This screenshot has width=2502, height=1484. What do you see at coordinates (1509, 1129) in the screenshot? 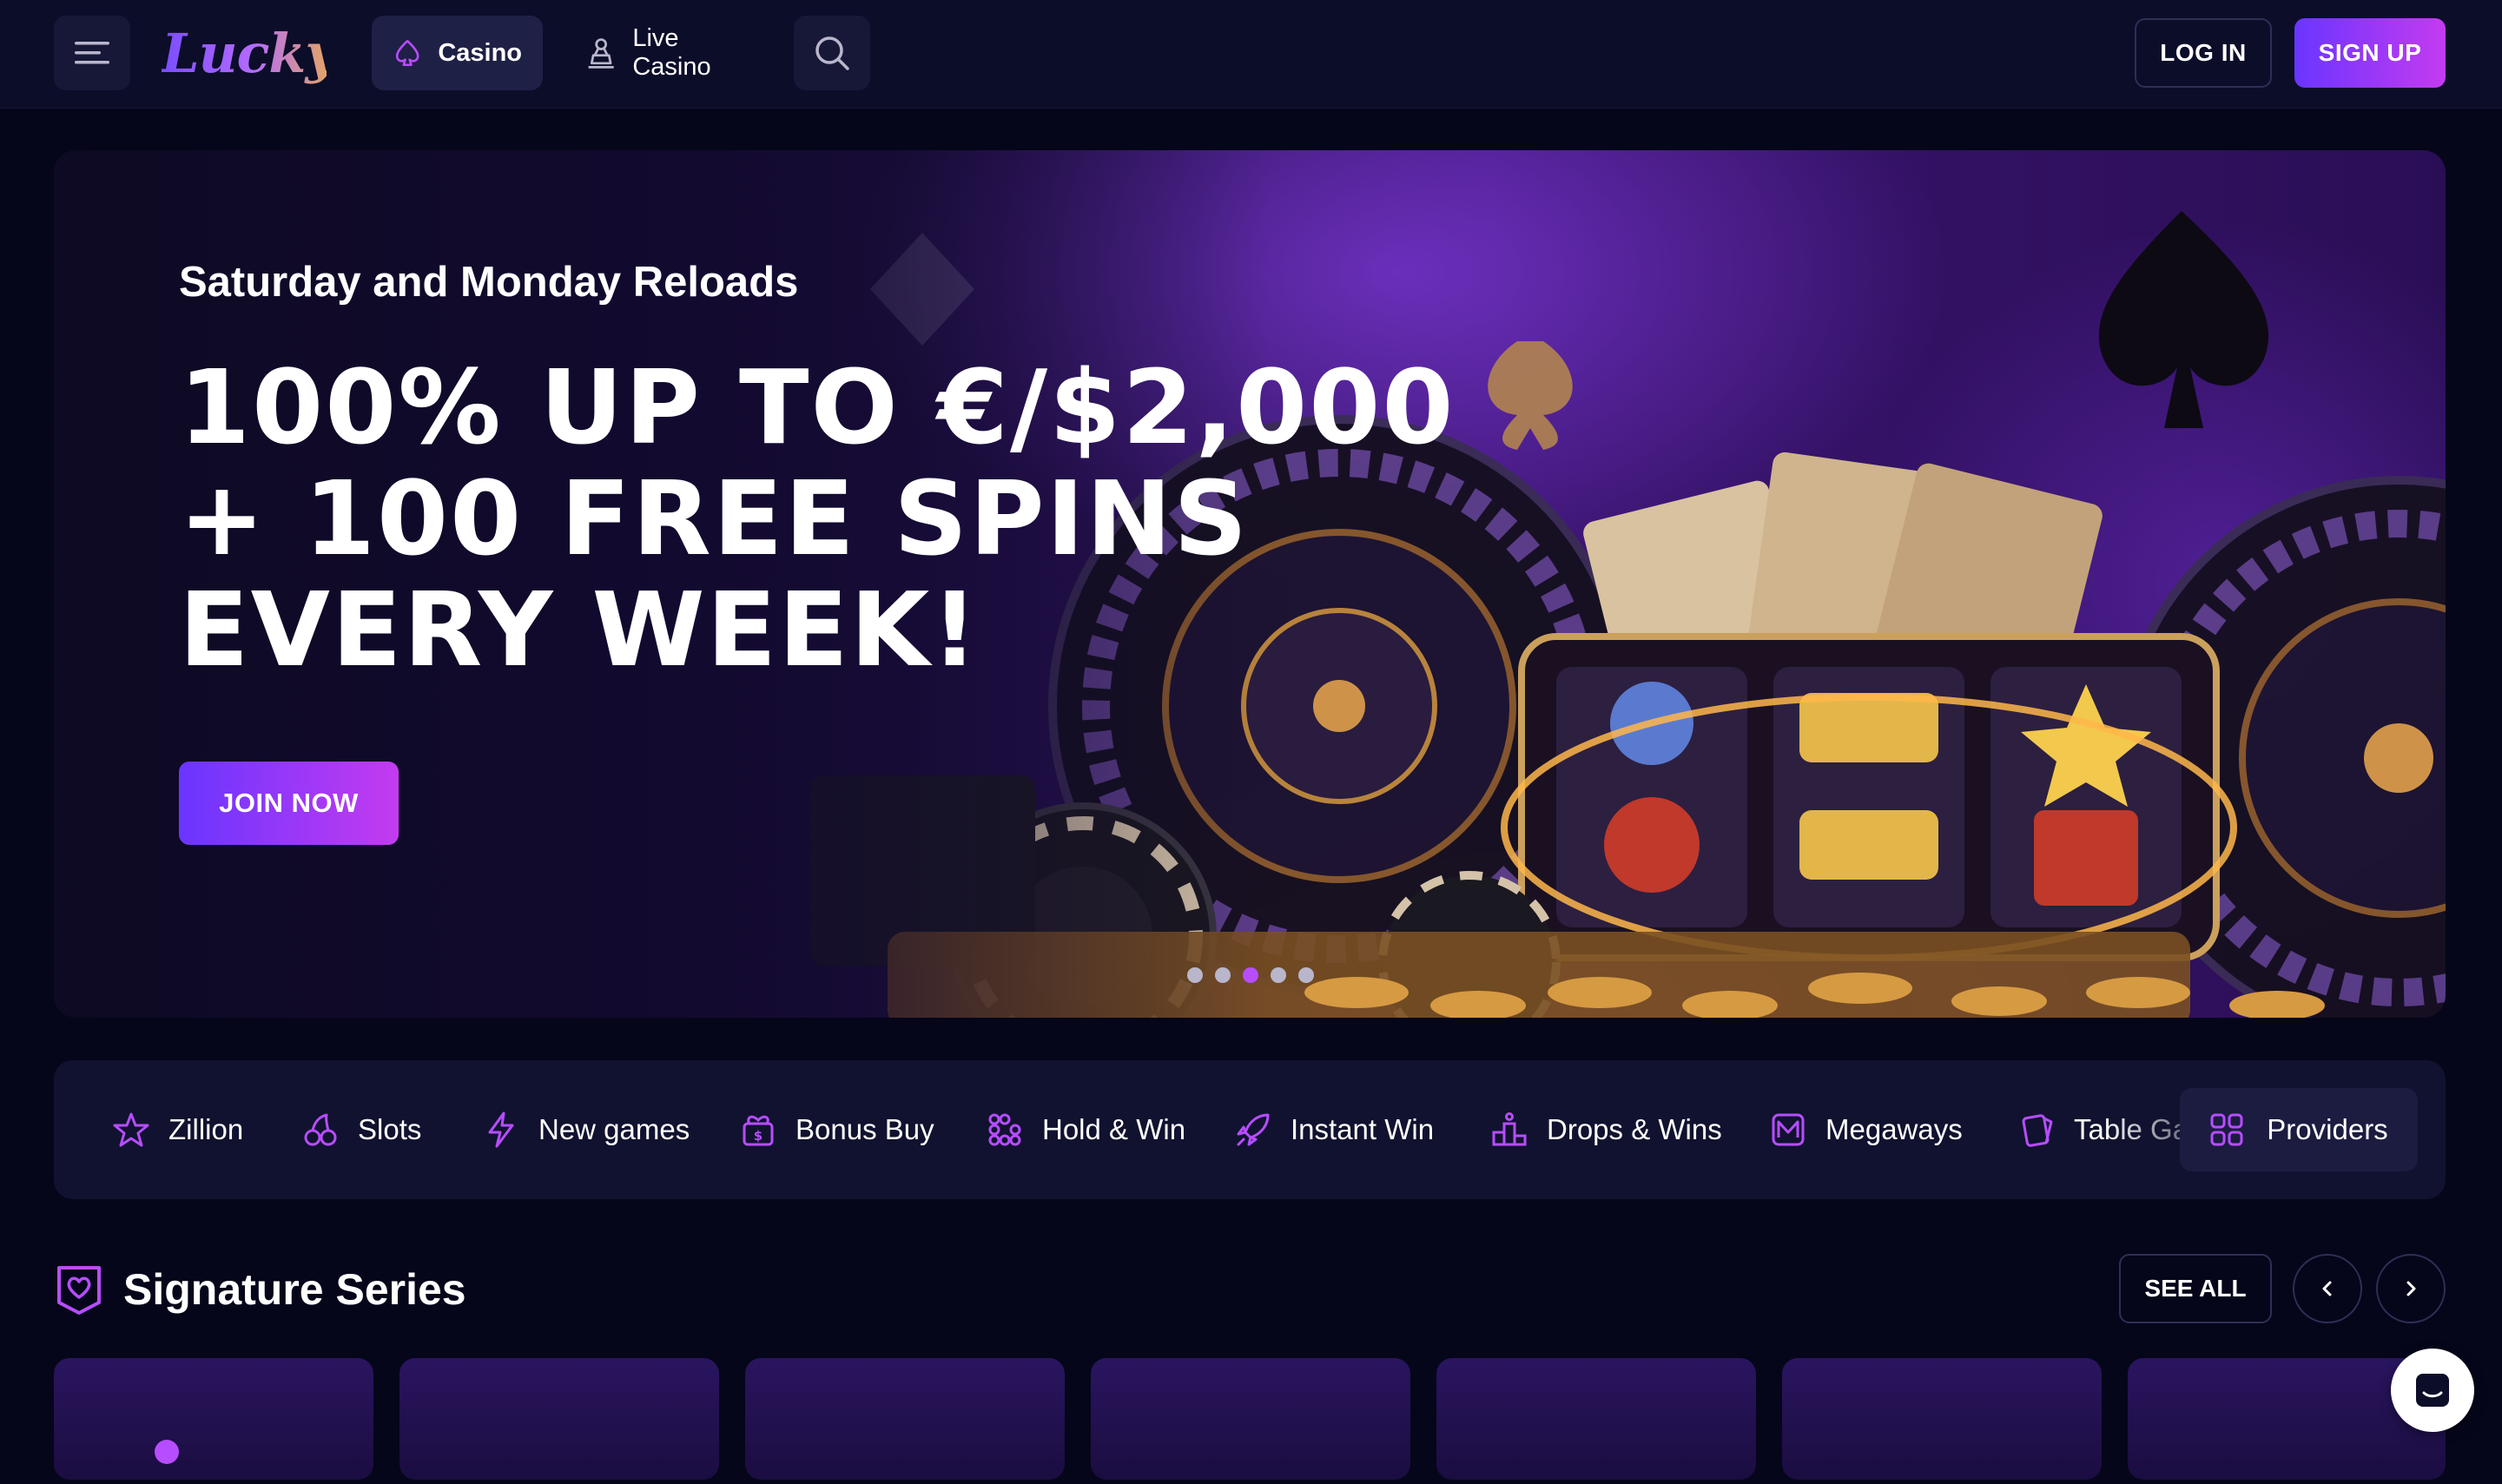
I see `podium-icon` at bounding box center [1509, 1129].